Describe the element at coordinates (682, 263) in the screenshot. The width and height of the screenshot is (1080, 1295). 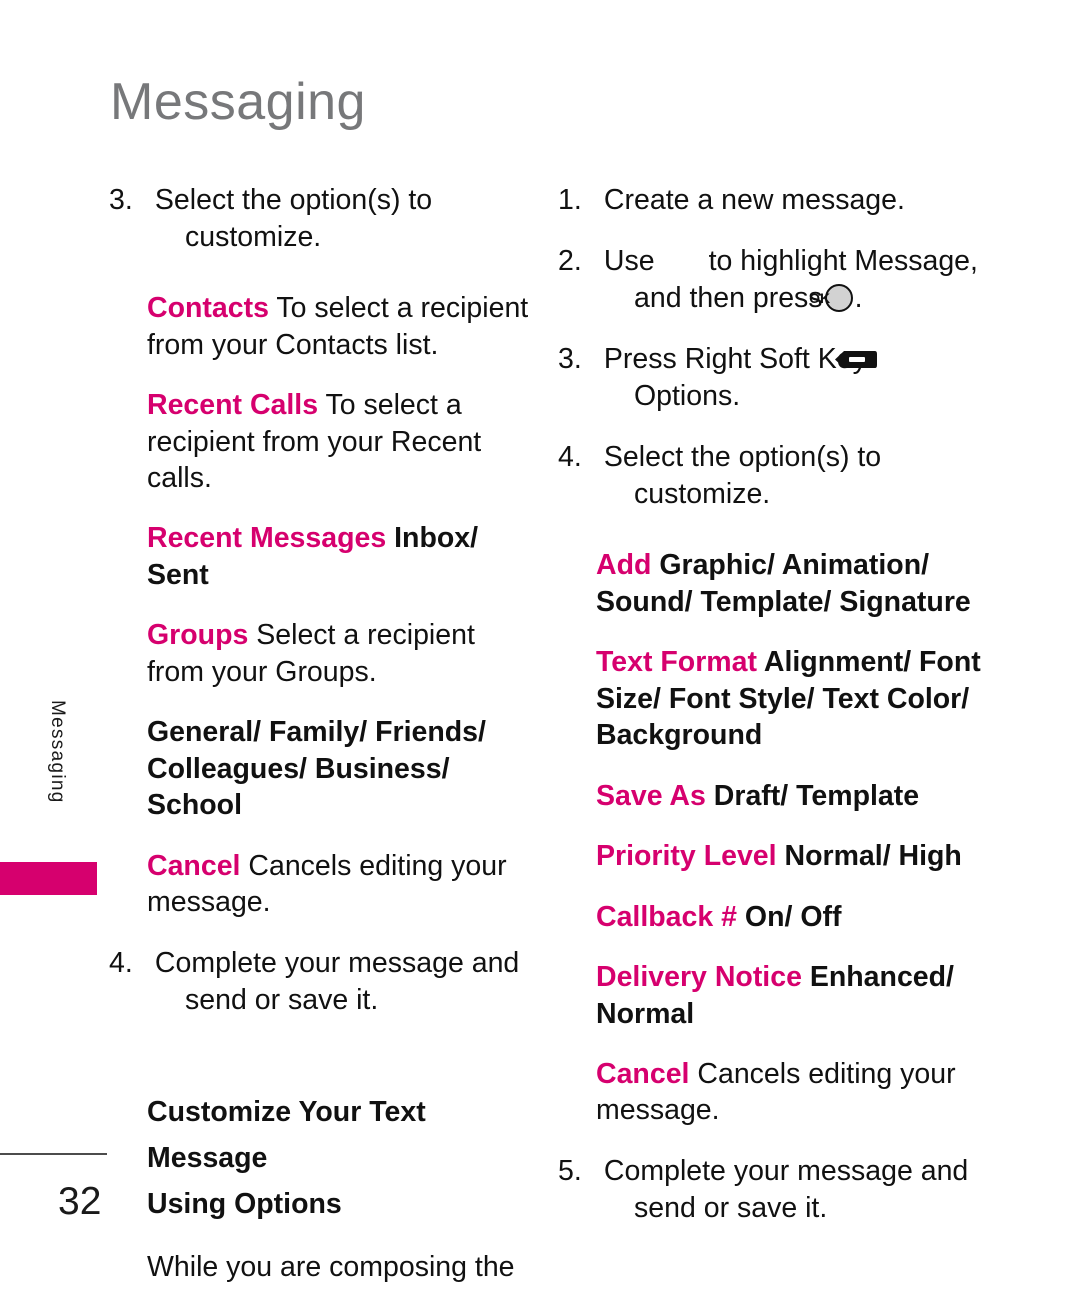
I see `navigation-key-icon` at that location.